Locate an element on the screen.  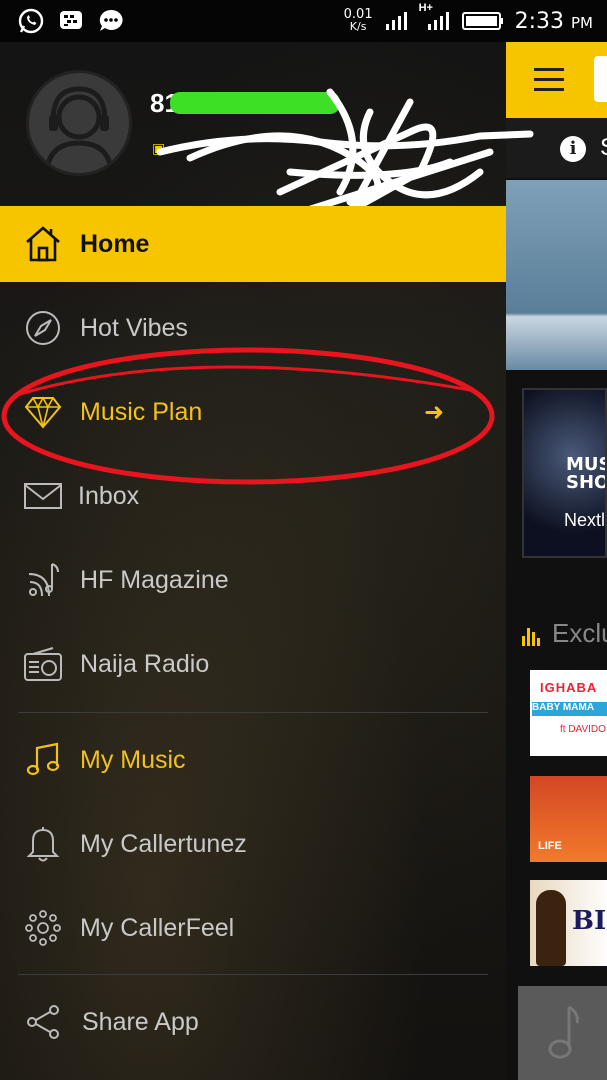
network-type-label: H+ is located at coordinates (425, 8).